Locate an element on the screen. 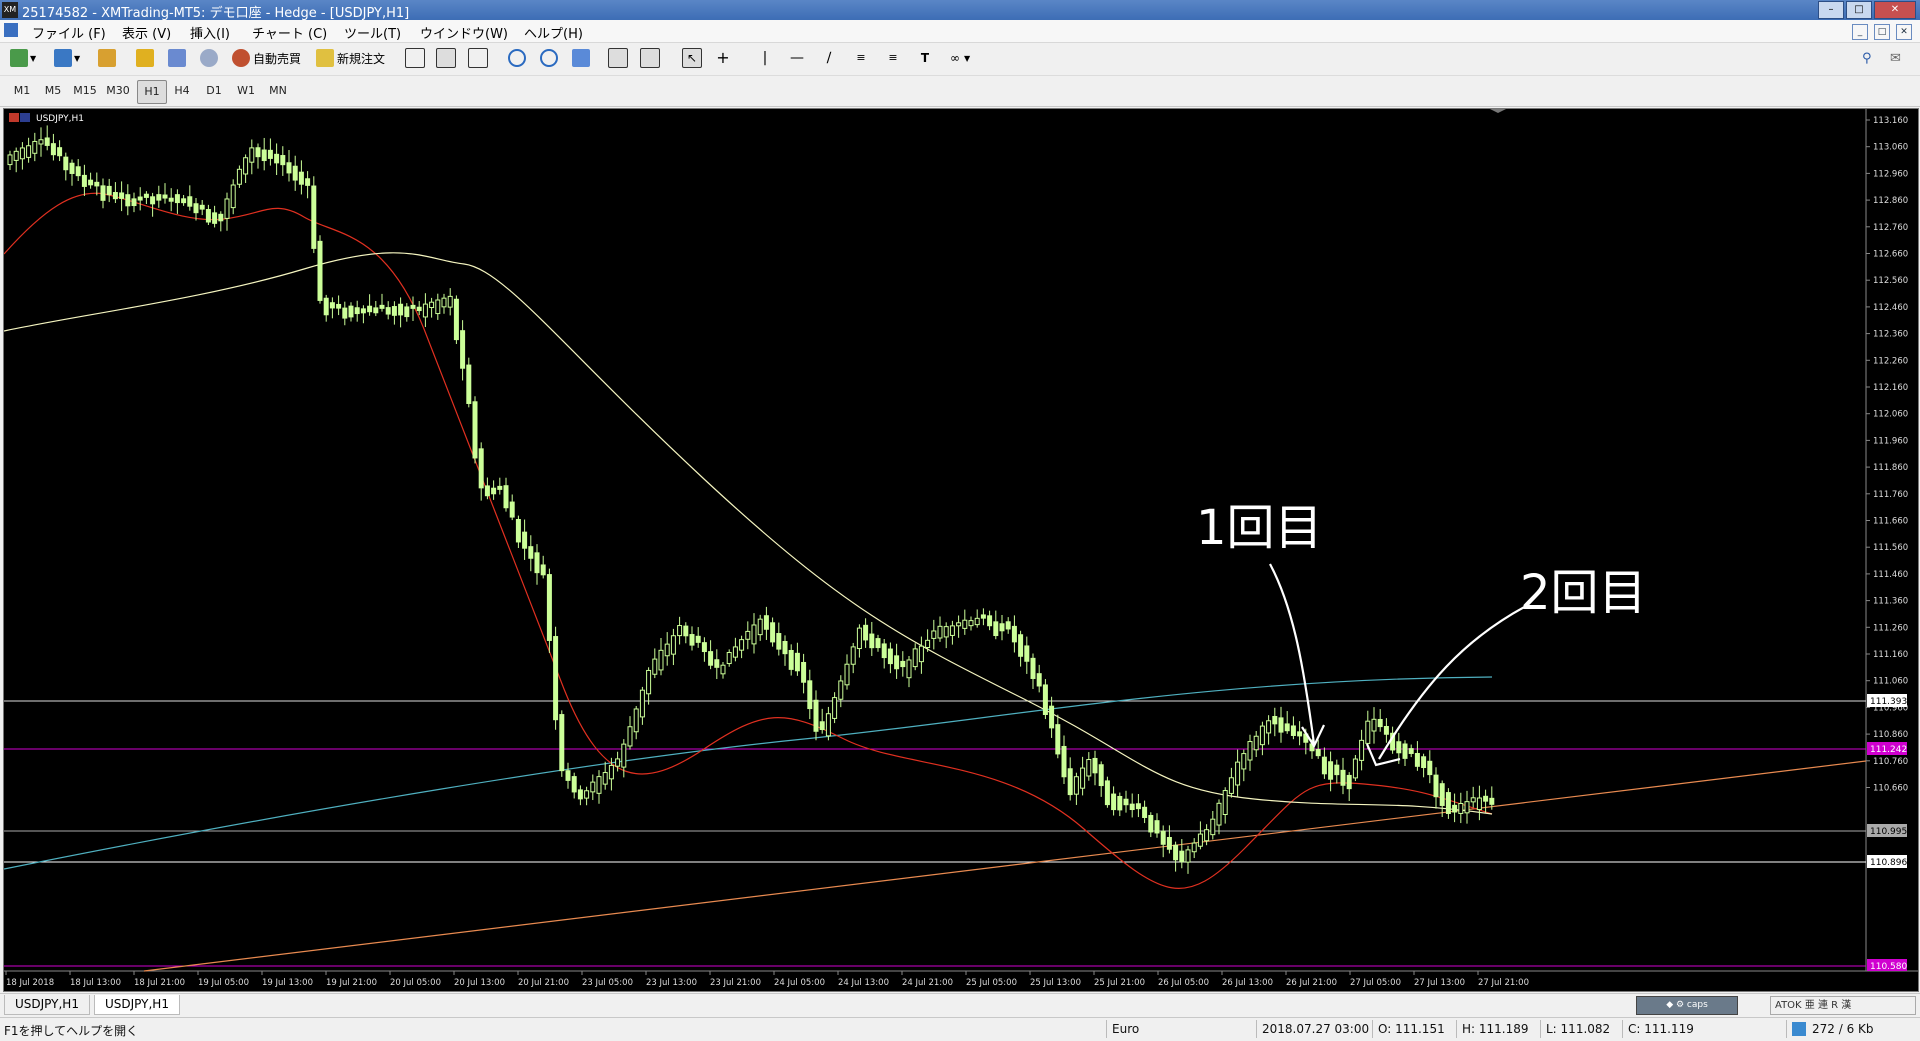 The height and width of the screenshot is (1041, 1920). timeframe-w1: W1 is located at coordinates (246, 91).